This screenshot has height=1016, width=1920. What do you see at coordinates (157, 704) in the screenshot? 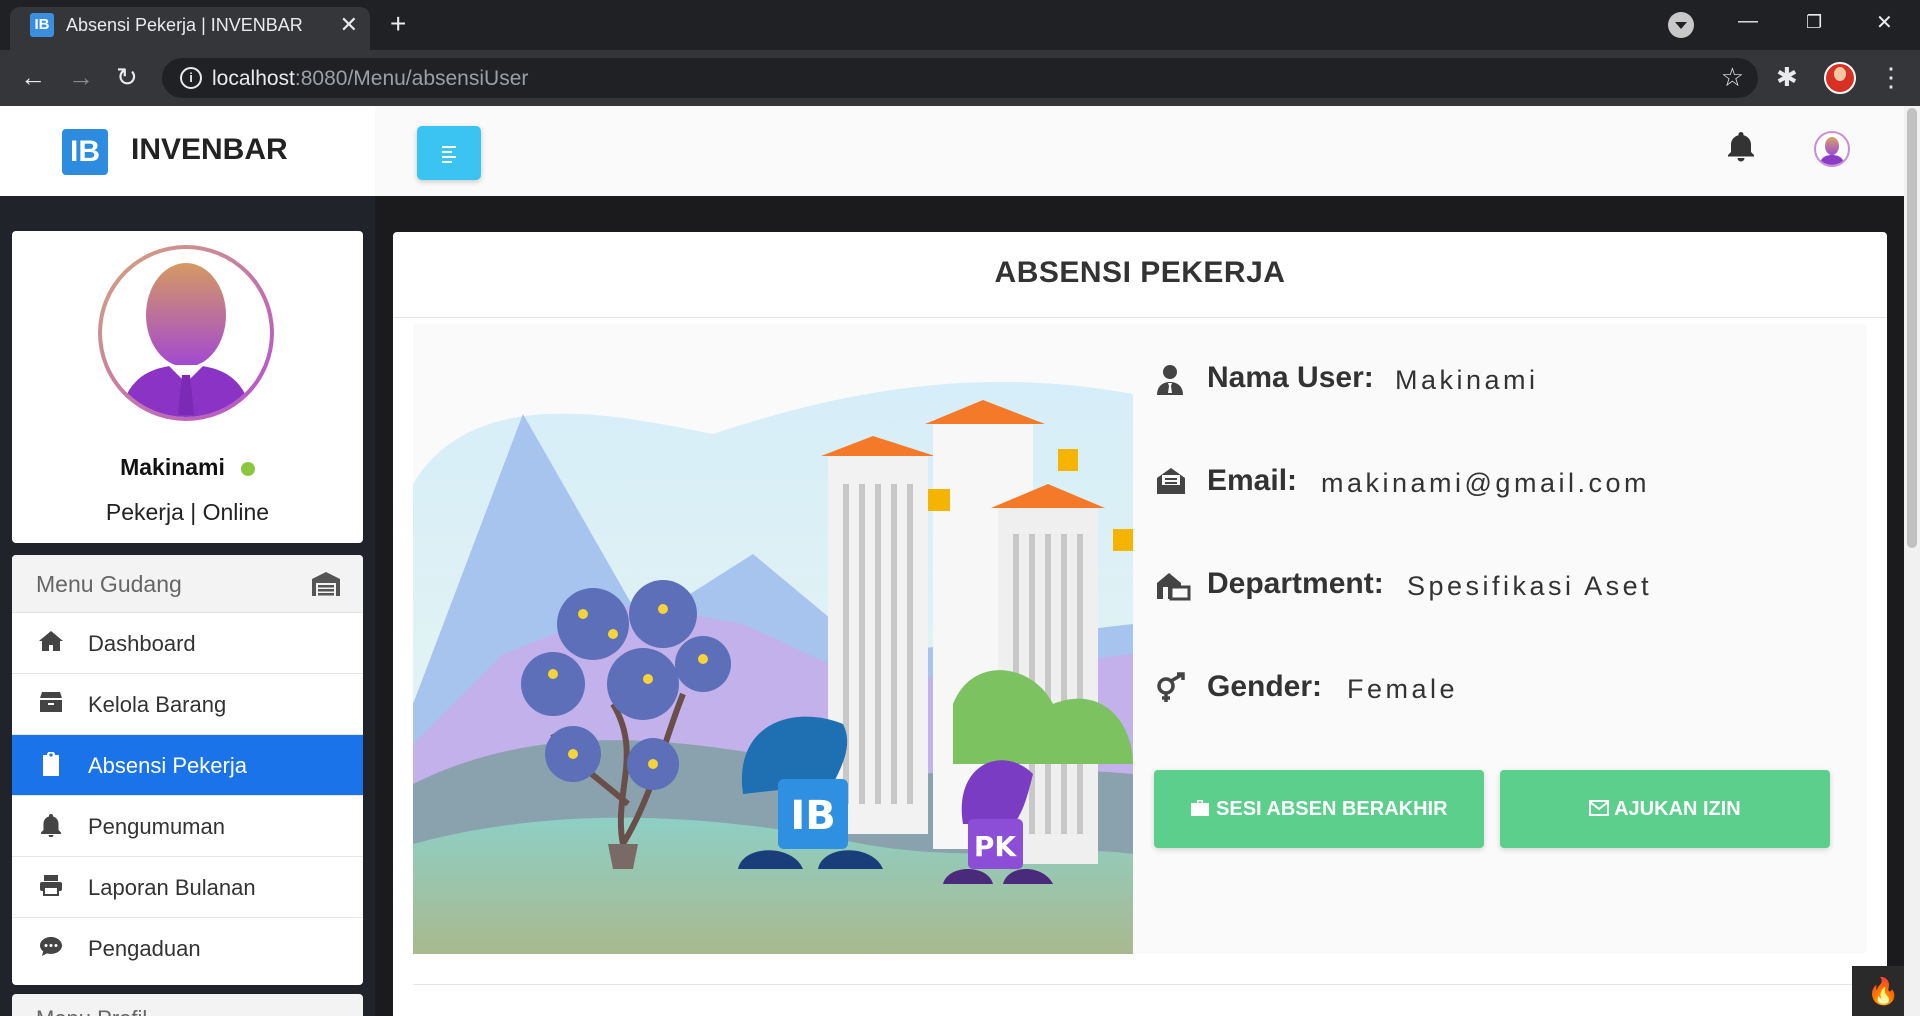
I see `sidebar-item-label: Kelola Barang` at bounding box center [157, 704].